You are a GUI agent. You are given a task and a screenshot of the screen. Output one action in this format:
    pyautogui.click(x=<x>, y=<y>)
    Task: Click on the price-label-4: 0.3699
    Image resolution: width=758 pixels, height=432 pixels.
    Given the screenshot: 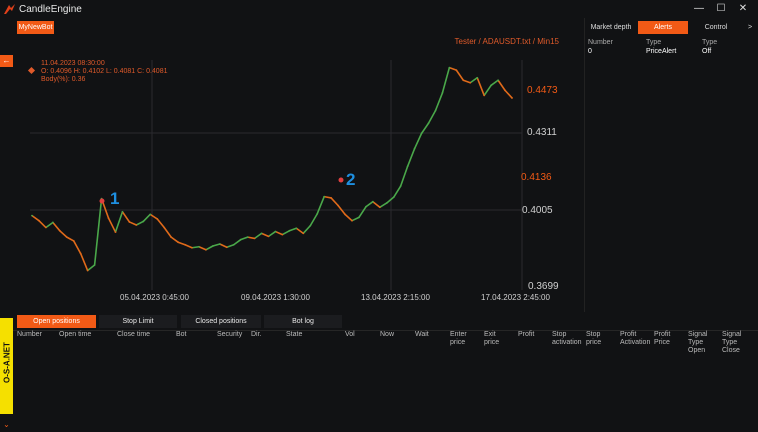 What is the action you would take?
    pyautogui.click(x=543, y=286)
    